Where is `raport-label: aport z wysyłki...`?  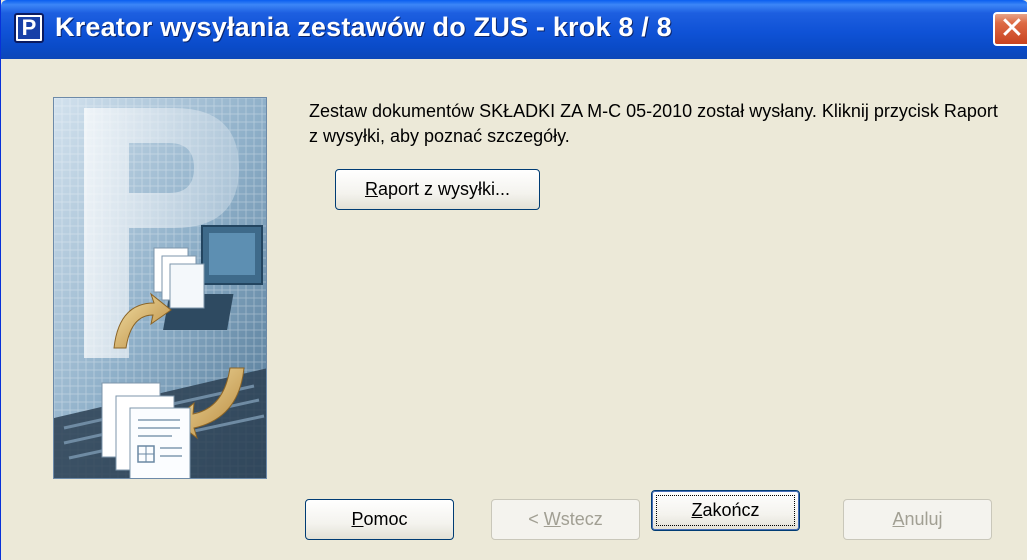 raport-label: aport z wysyłki... is located at coordinates (444, 189).